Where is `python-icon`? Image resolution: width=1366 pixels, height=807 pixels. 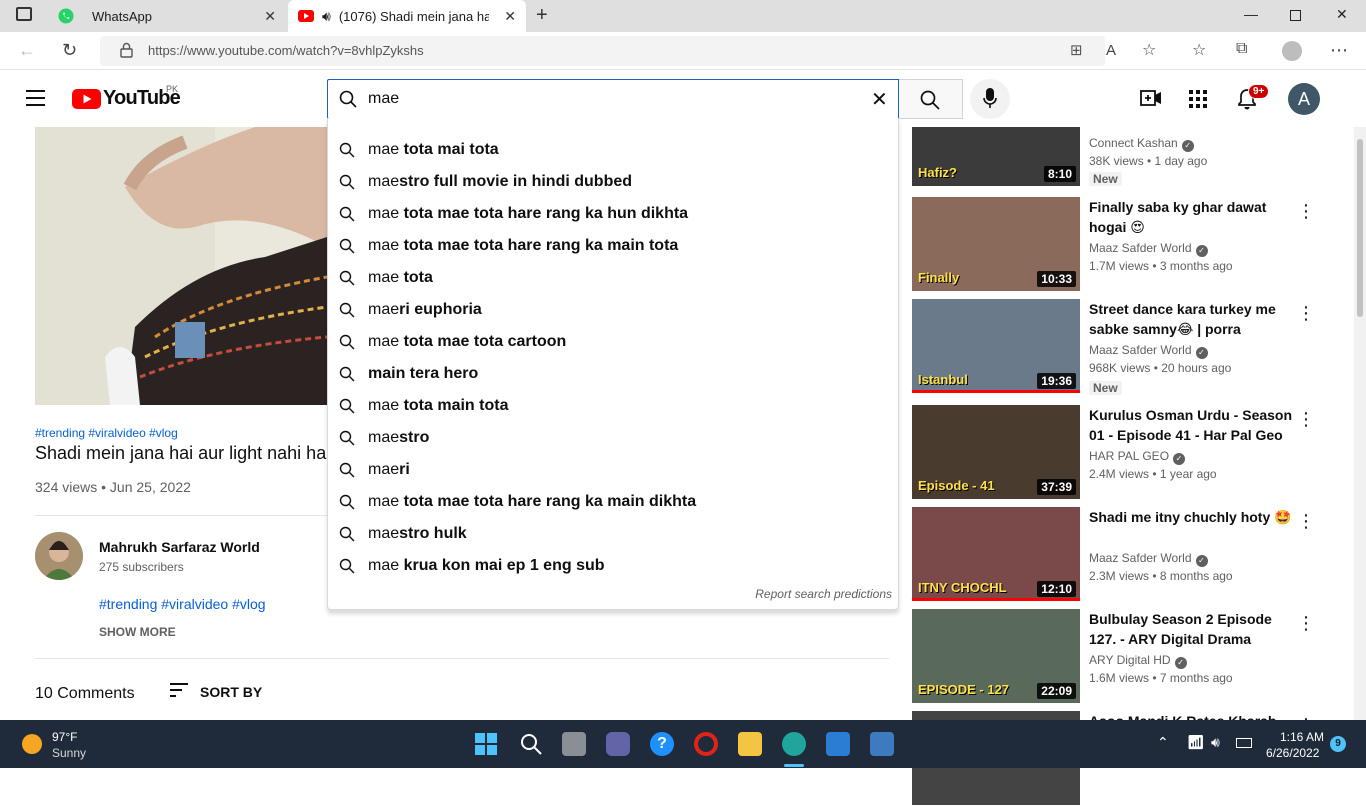
python-icon is located at coordinates (882, 744).